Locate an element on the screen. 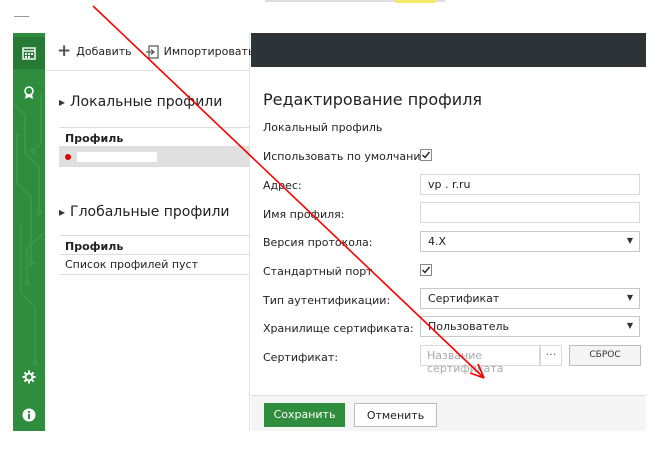 The image size is (662, 456). cancel-button: Отменить is located at coordinates (395, 415).